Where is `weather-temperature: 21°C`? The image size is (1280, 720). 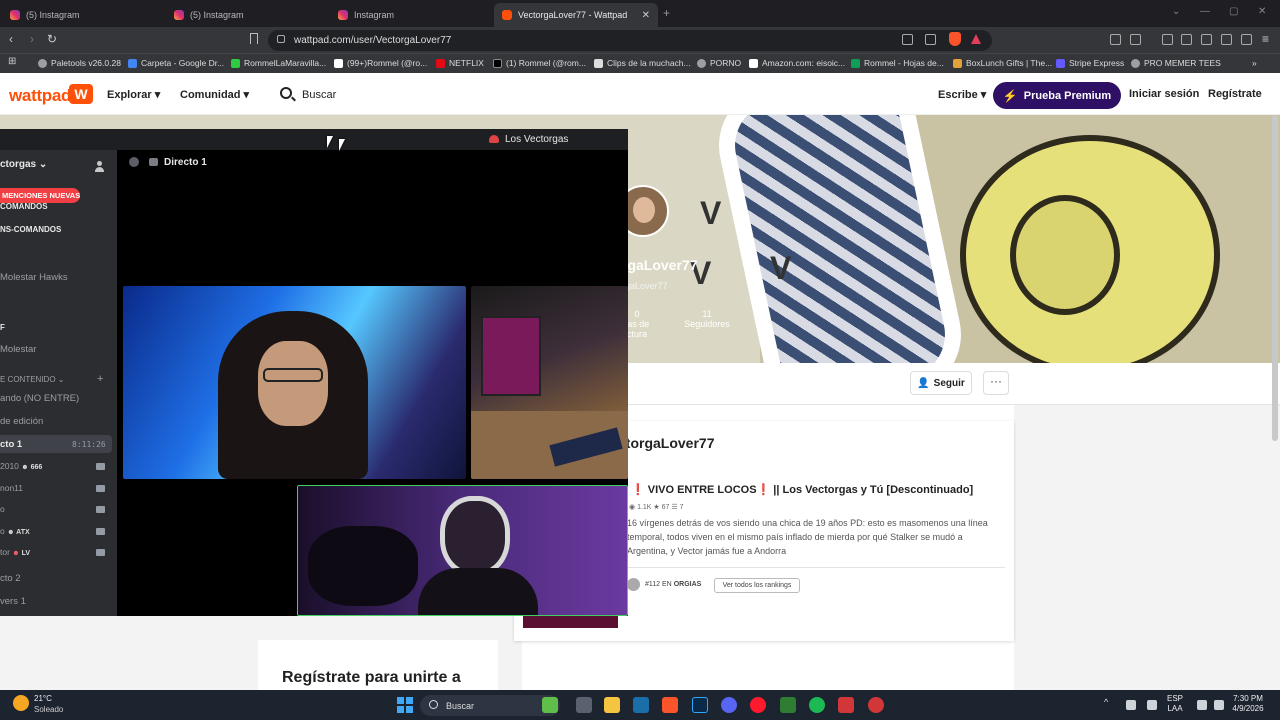 weather-temperature: 21°C is located at coordinates (43, 698).